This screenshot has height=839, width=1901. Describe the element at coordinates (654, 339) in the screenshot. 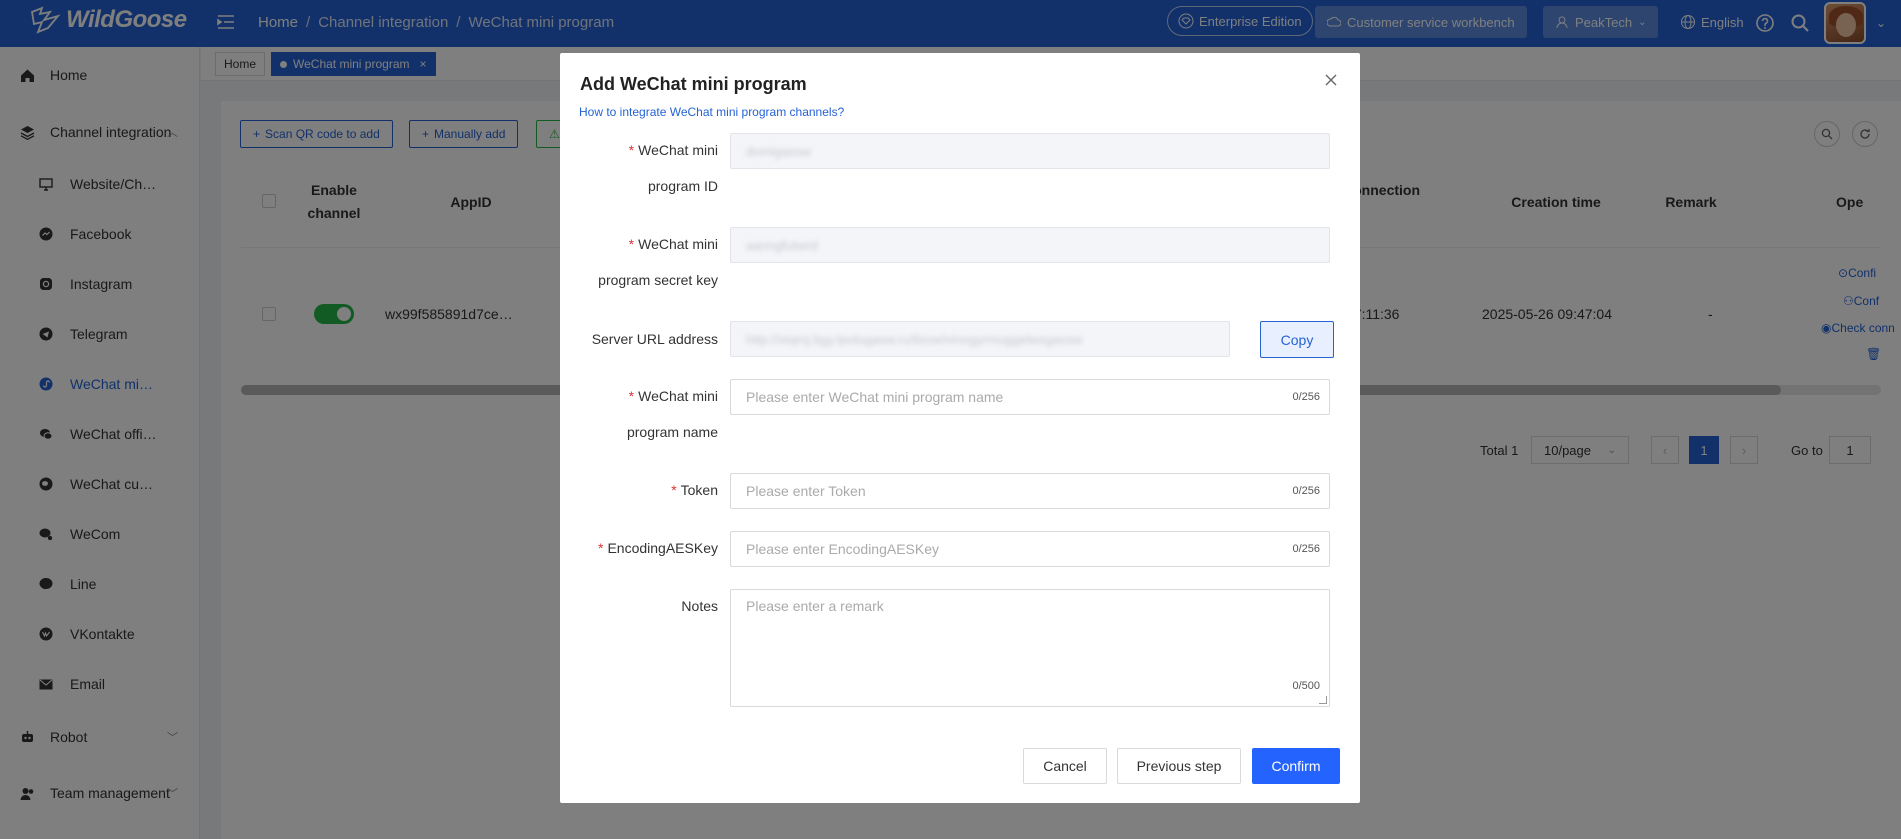

I see `server-url-label: Server URL address` at that location.